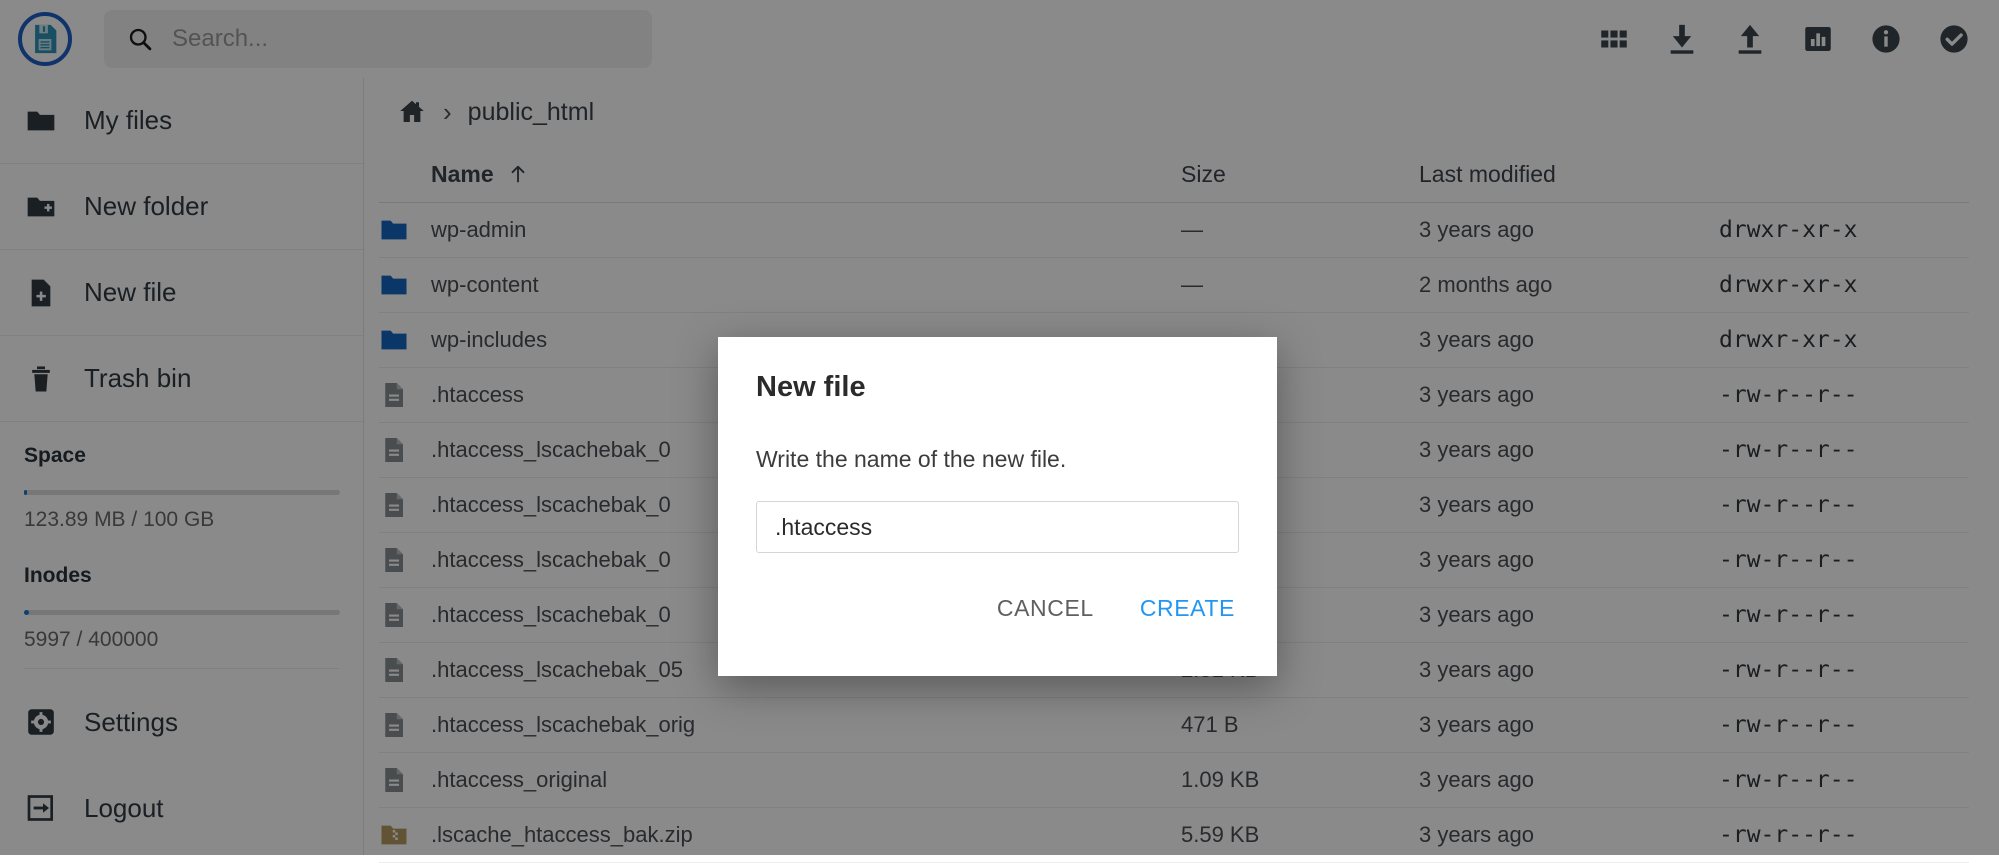 The height and width of the screenshot is (863, 1999). What do you see at coordinates (138, 378) in the screenshot?
I see `sidebar-item-label: Trash bin` at bounding box center [138, 378].